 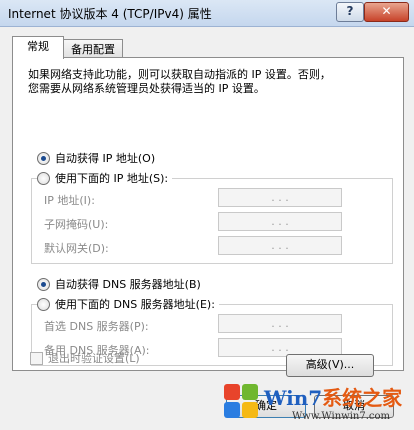 What do you see at coordinates (43, 304) in the screenshot?
I see `manual-dns-radio` at bounding box center [43, 304].